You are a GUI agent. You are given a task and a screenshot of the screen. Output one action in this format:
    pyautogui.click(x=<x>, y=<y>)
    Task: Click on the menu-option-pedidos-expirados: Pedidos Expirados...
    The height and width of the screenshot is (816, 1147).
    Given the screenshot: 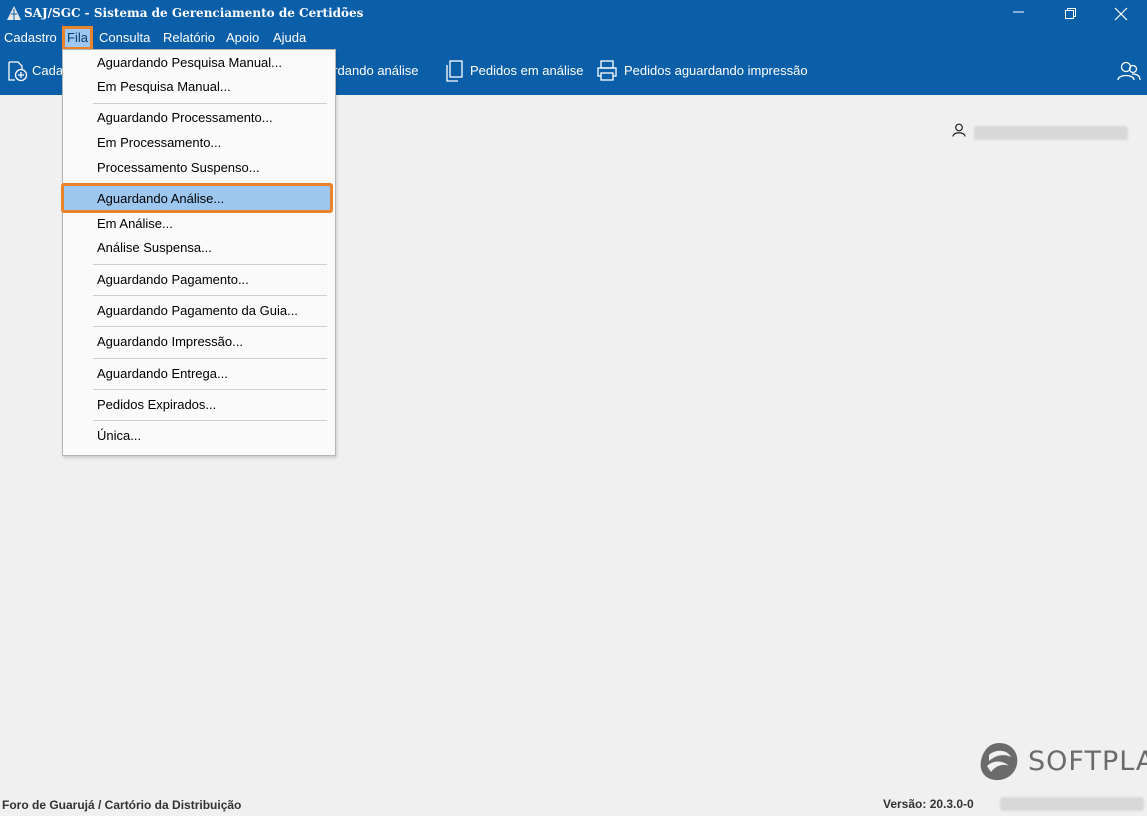 What is the action you would take?
    pyautogui.click(x=199, y=405)
    